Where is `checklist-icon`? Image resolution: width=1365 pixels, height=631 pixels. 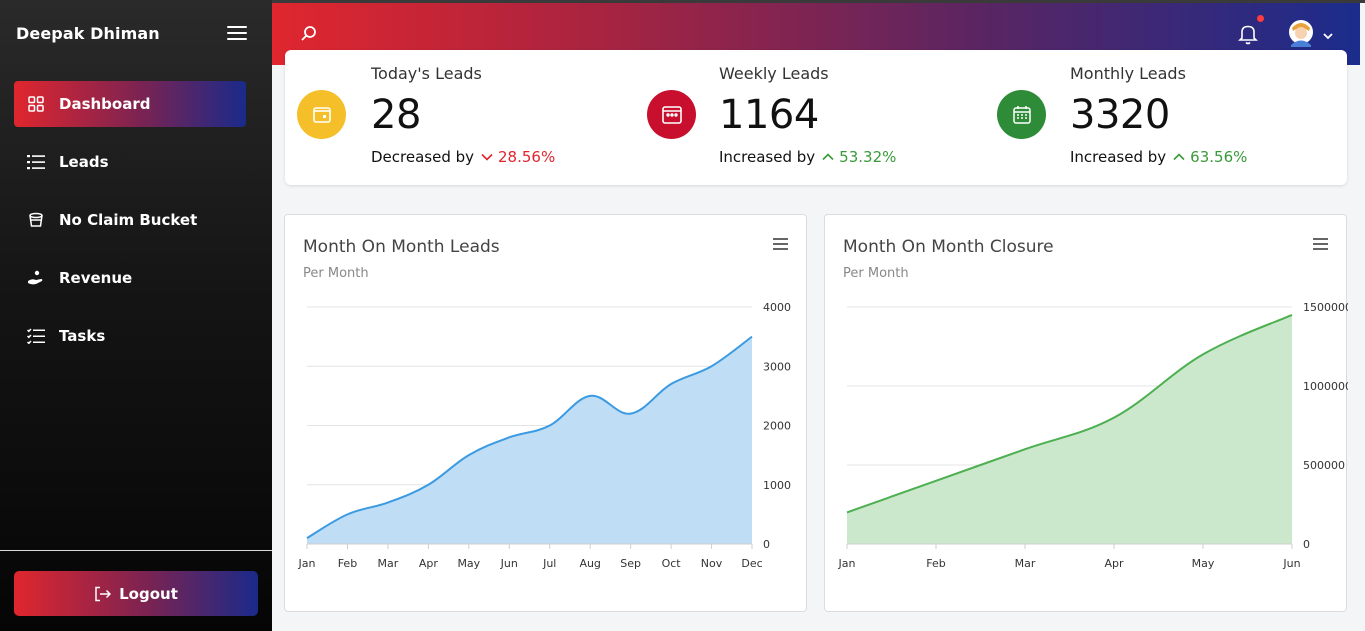 checklist-icon is located at coordinates (36, 336).